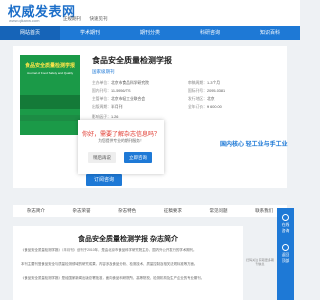 The width and height of the screenshot is (320, 300). Describe the element at coordinates (285, 247) in the screenshot. I see `arrow-up-icon` at that location.